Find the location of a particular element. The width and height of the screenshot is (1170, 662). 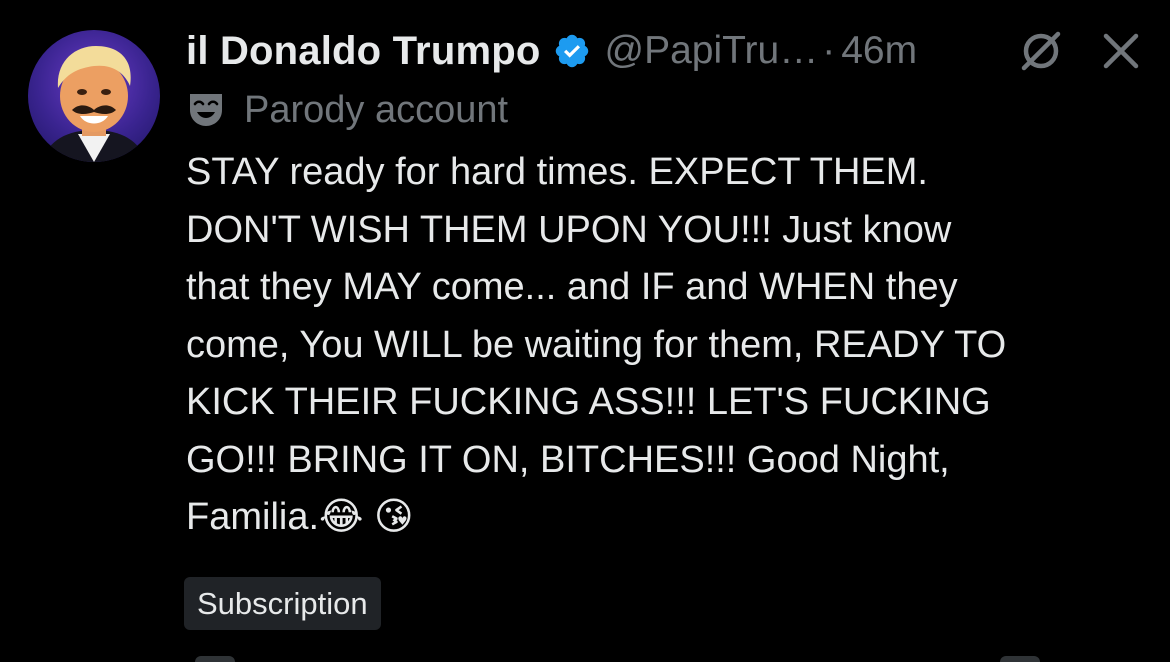

avatar is located at coordinates (94, 96).